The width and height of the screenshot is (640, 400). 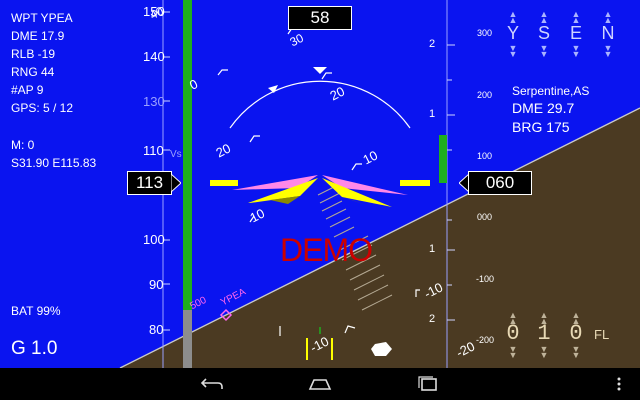 What do you see at coordinates (602, 334) in the screenshot?
I see `flight-level-unit: FL` at bounding box center [602, 334].